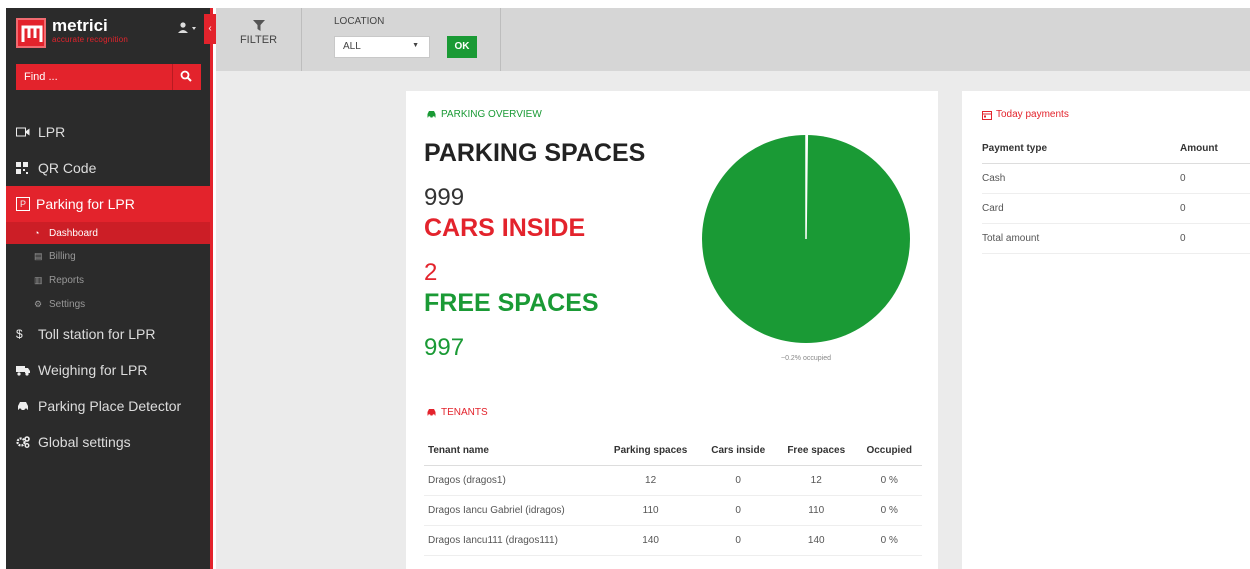 The width and height of the screenshot is (1250, 569). Describe the element at coordinates (650, 510) in the screenshot. I see `parking-spaces-cell: 110` at that location.